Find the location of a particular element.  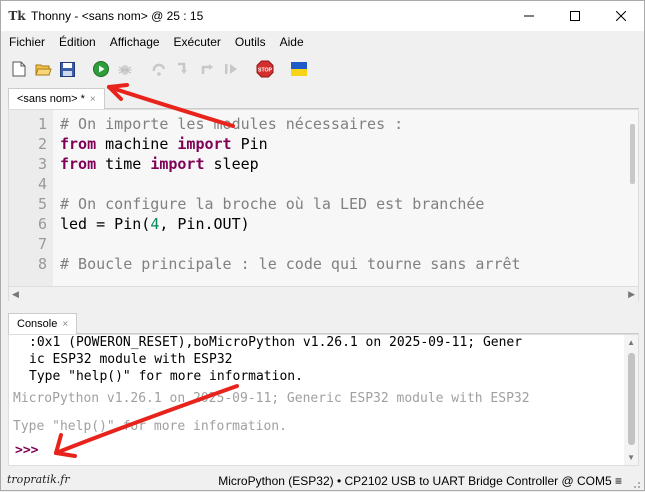

editor-tab-bar: <sans nom> * × is located at coordinates (323, 98).